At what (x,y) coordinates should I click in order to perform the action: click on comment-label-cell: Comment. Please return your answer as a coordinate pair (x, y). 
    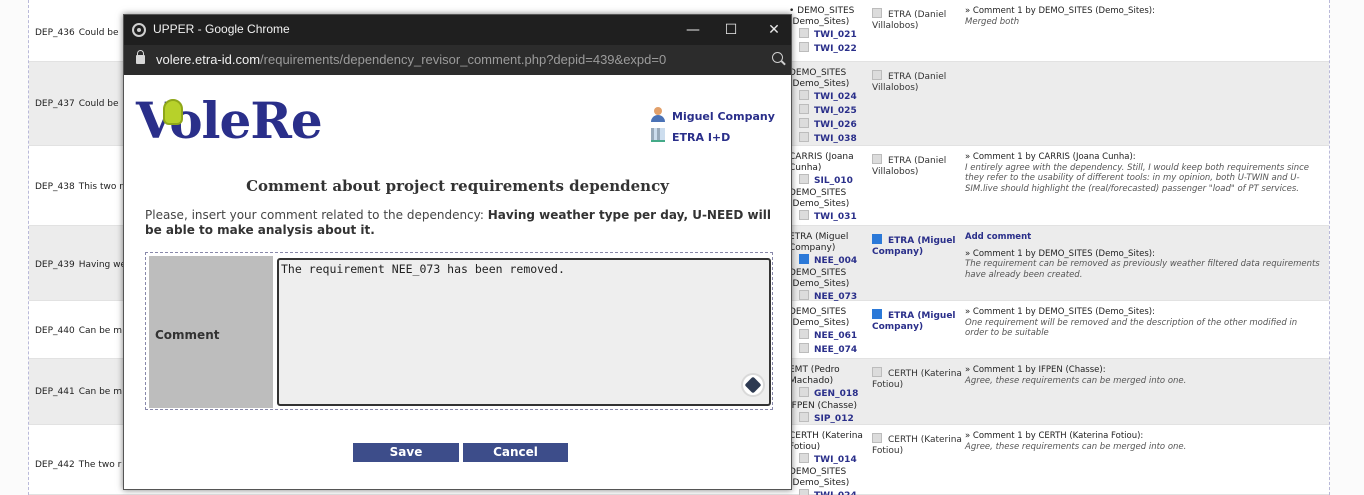
    Looking at the image, I should click on (211, 332).